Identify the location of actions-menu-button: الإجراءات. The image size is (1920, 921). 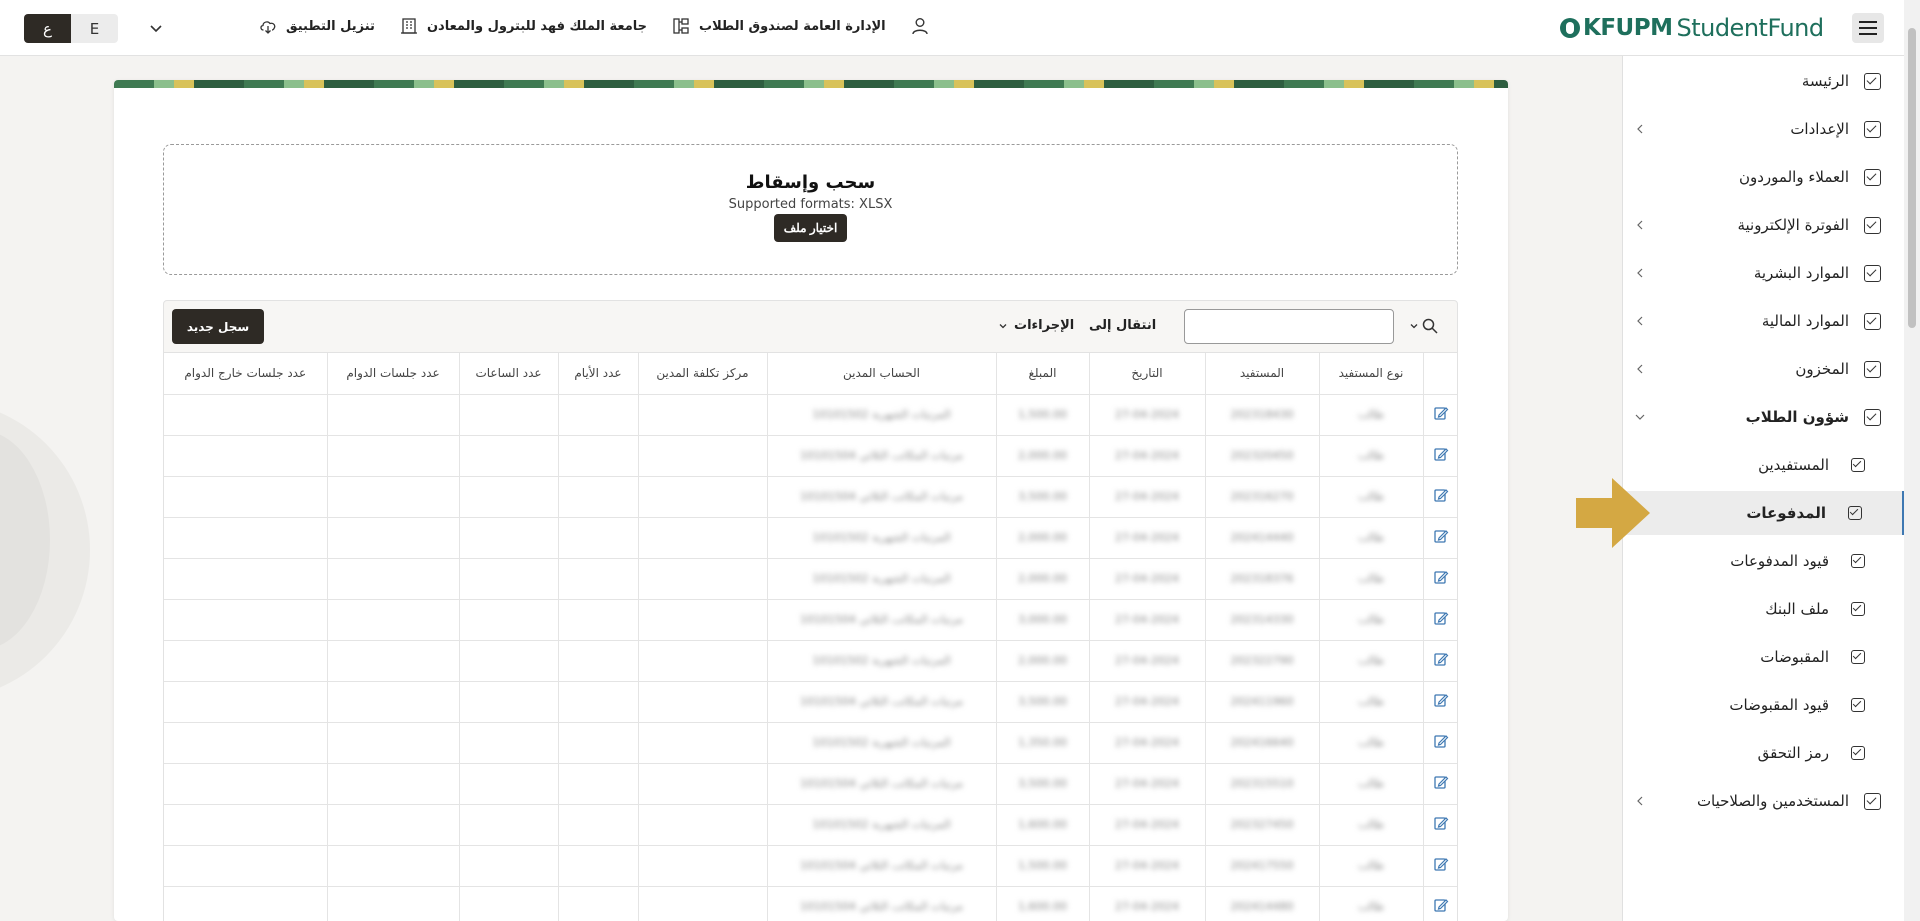
(1036, 325).